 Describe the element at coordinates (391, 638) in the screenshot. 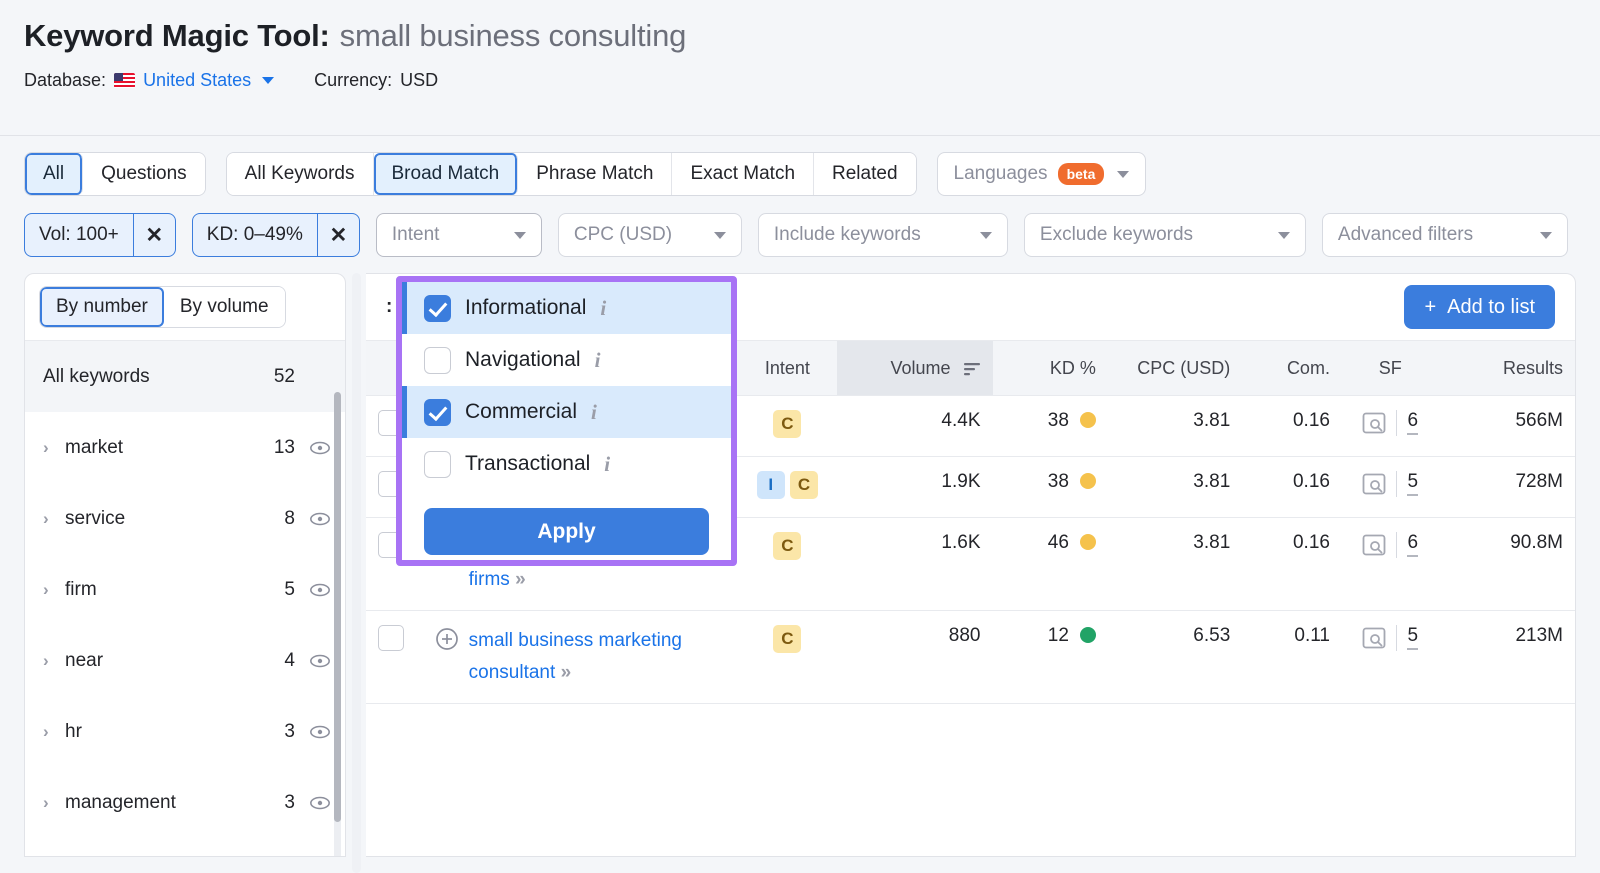

I see `row-checkbox` at that location.